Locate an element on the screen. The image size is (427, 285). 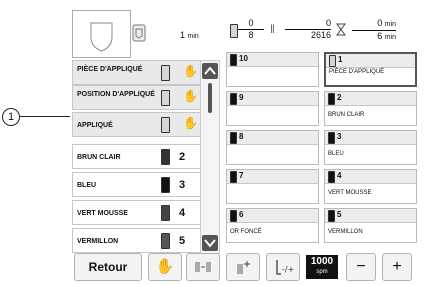
list-item-name: VERT MOUSSE is located at coordinates (102, 213).